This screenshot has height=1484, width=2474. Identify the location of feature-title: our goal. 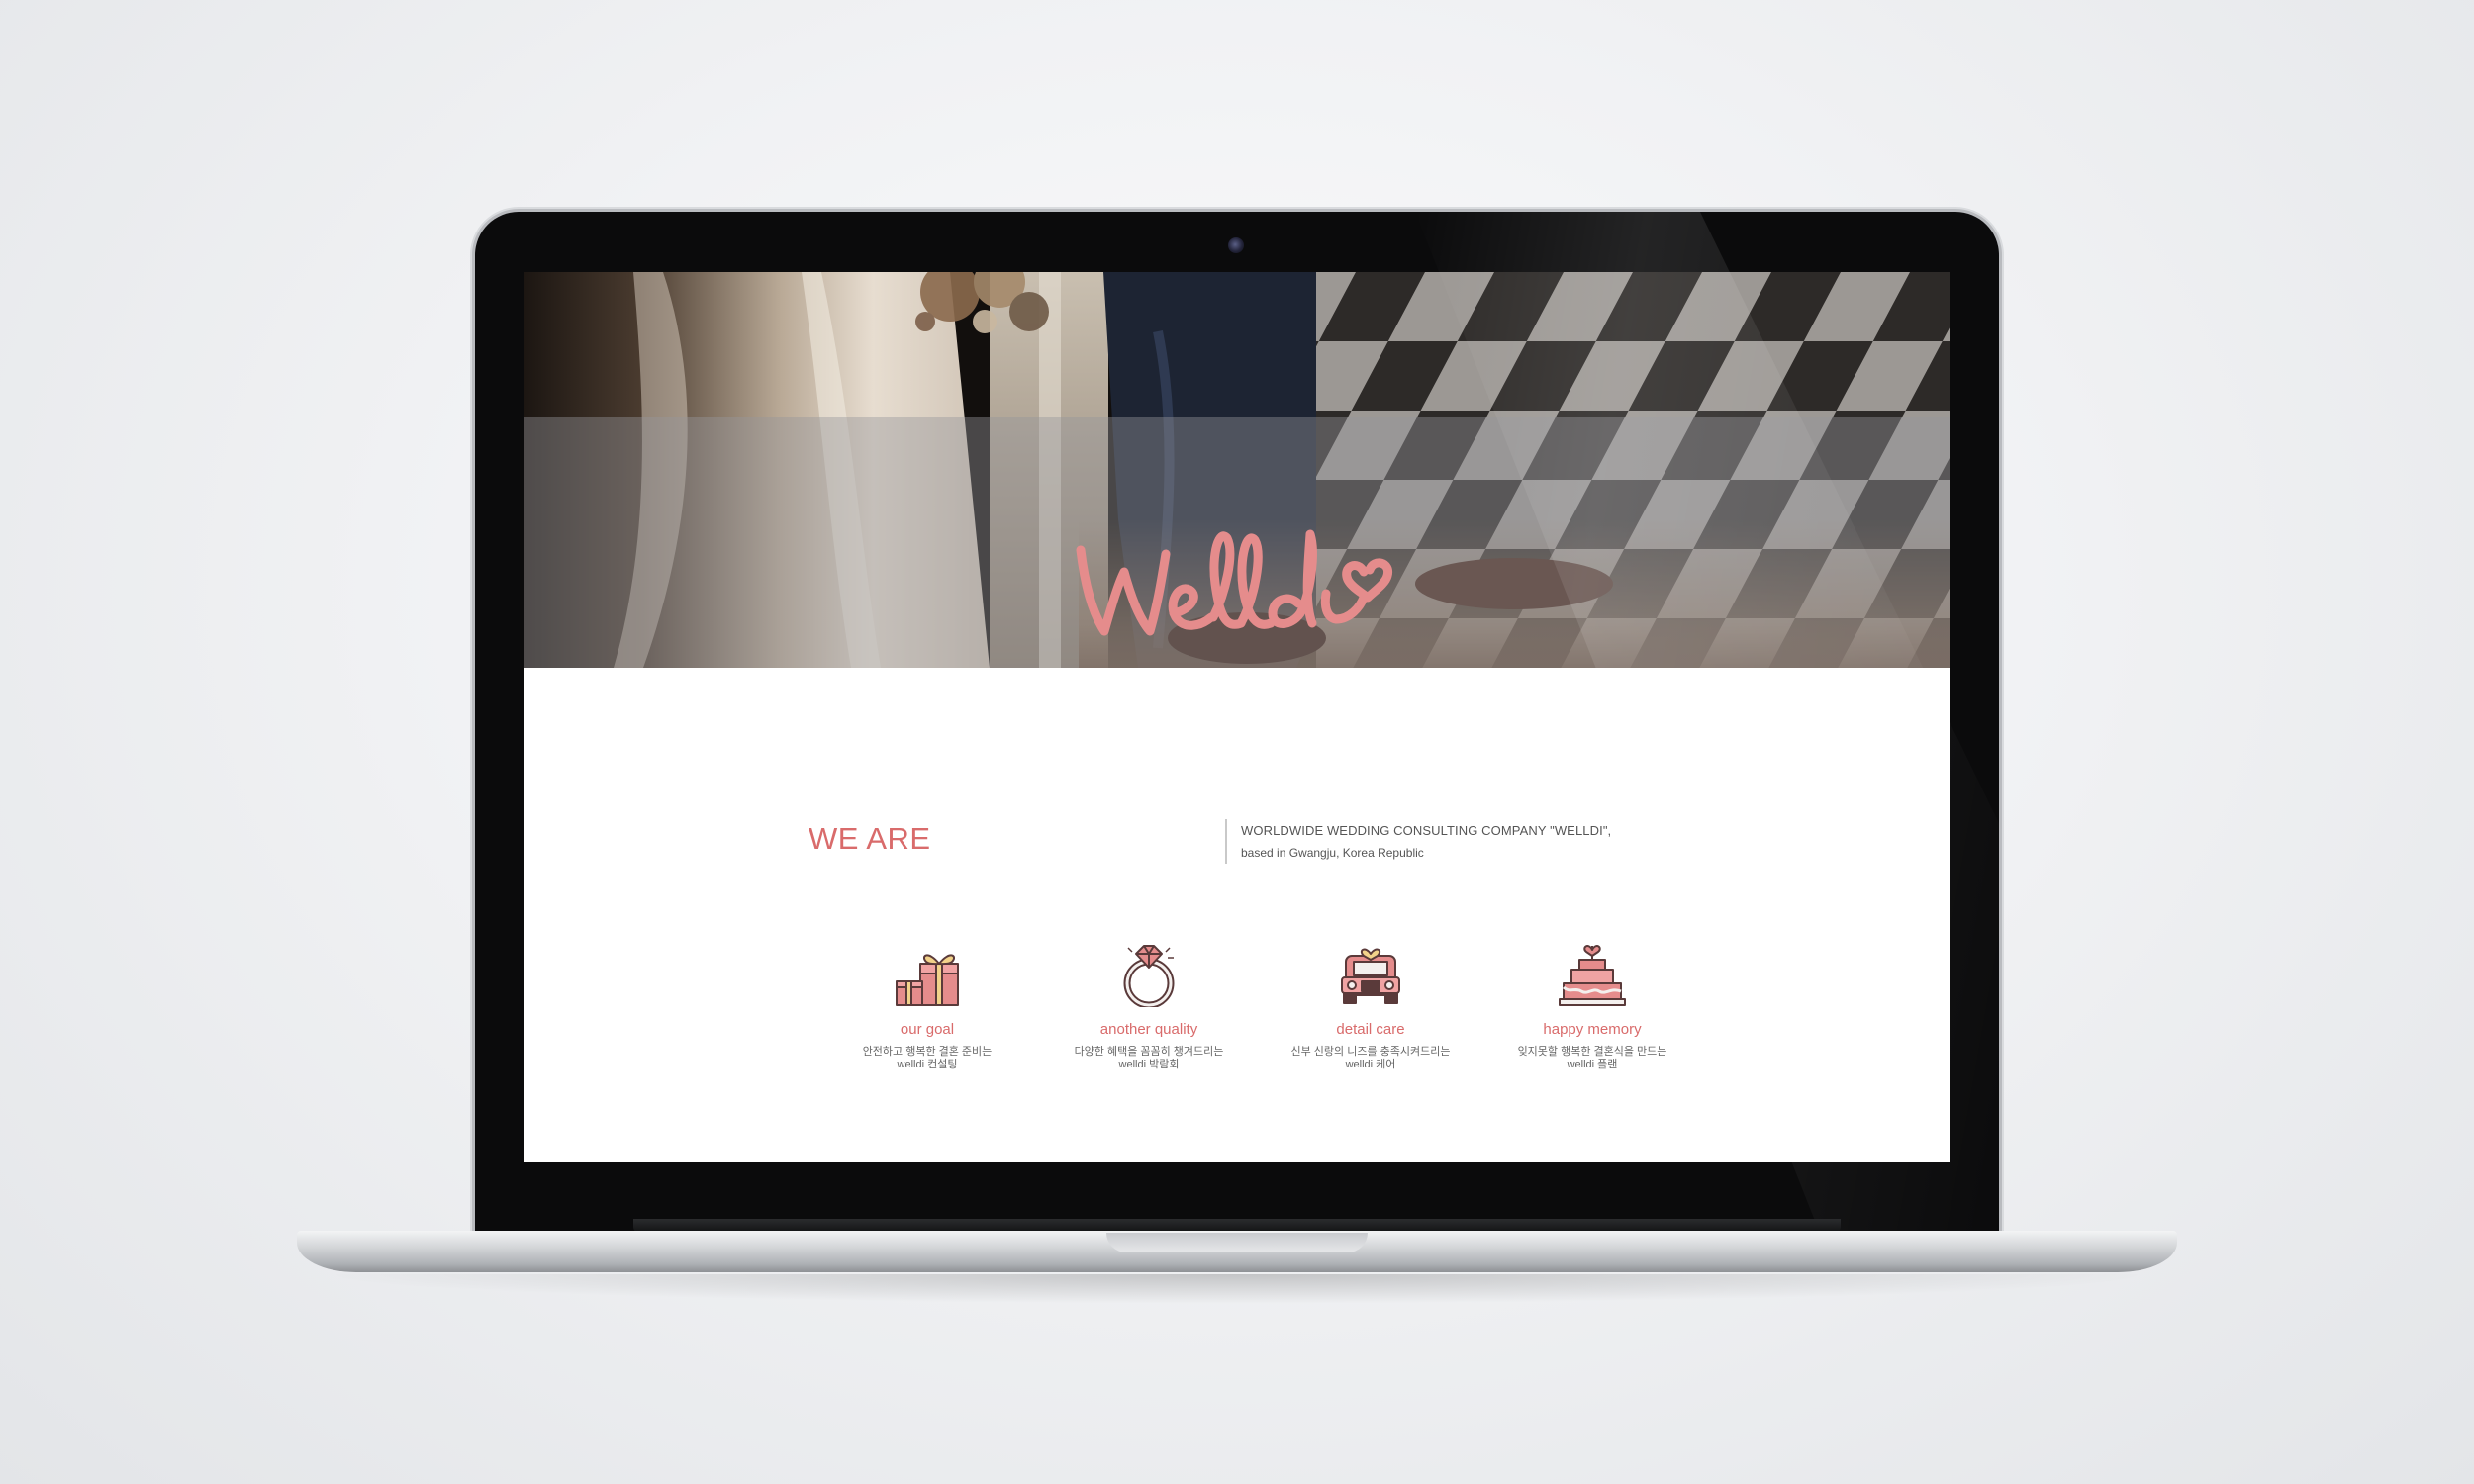
(928, 1029).